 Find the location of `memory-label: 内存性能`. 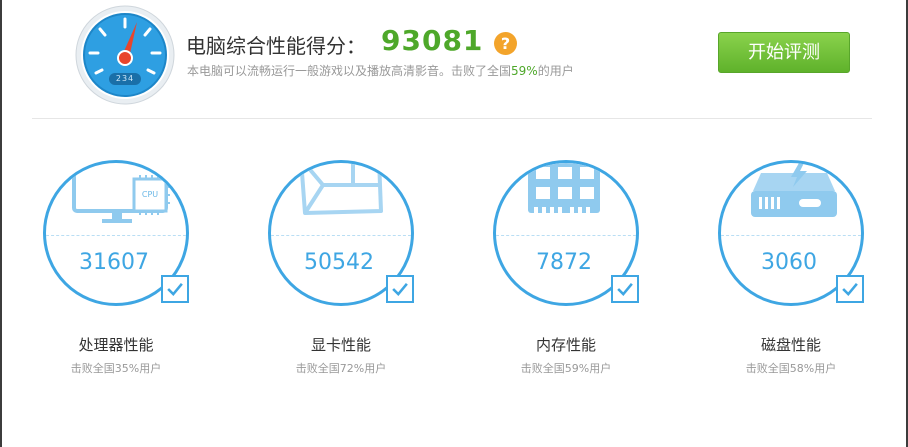

memory-label: 内存性能 is located at coordinates (565, 345).